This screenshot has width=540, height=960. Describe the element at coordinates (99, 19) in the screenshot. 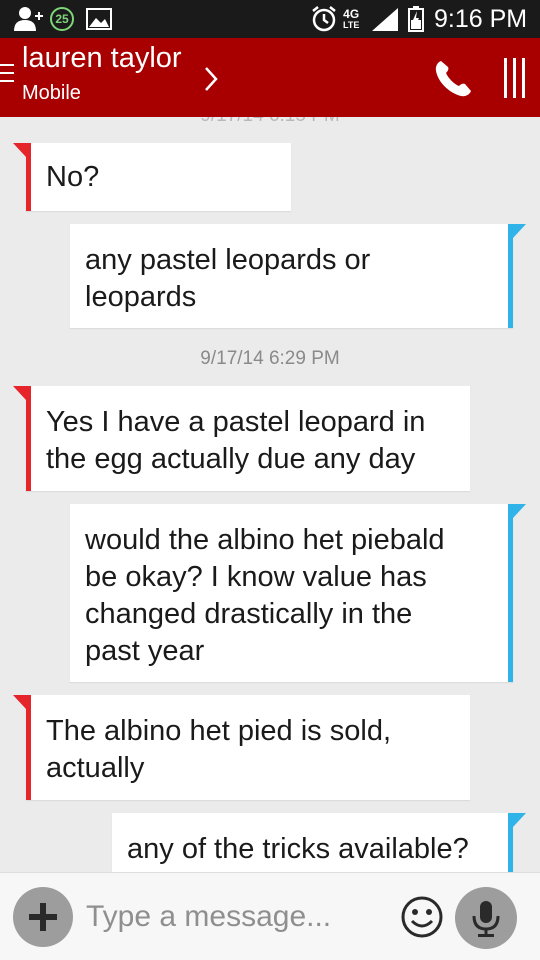

I see `image-icon` at that location.